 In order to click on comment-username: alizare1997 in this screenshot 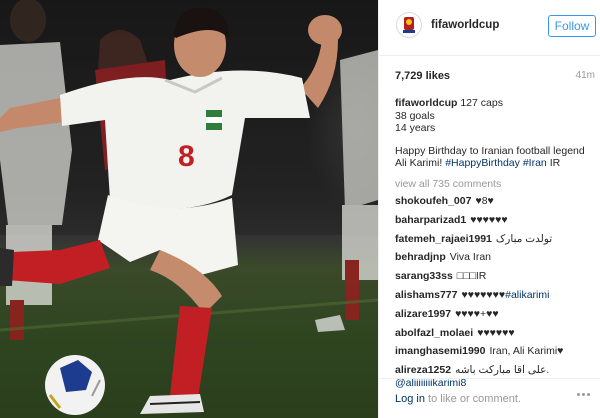, I will do `click(423, 314)`.